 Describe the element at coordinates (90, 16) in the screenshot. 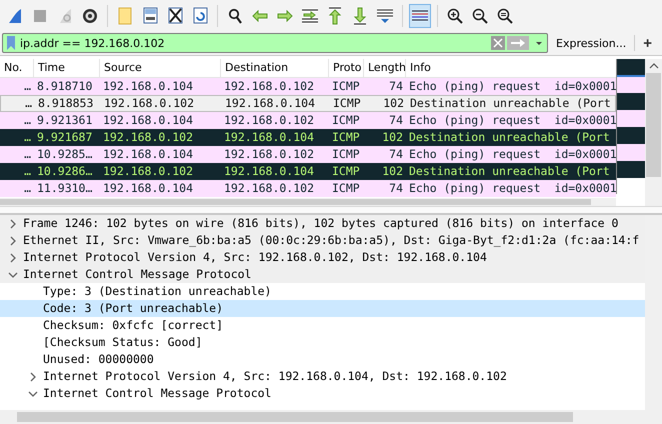

I see `gear-icon` at that location.